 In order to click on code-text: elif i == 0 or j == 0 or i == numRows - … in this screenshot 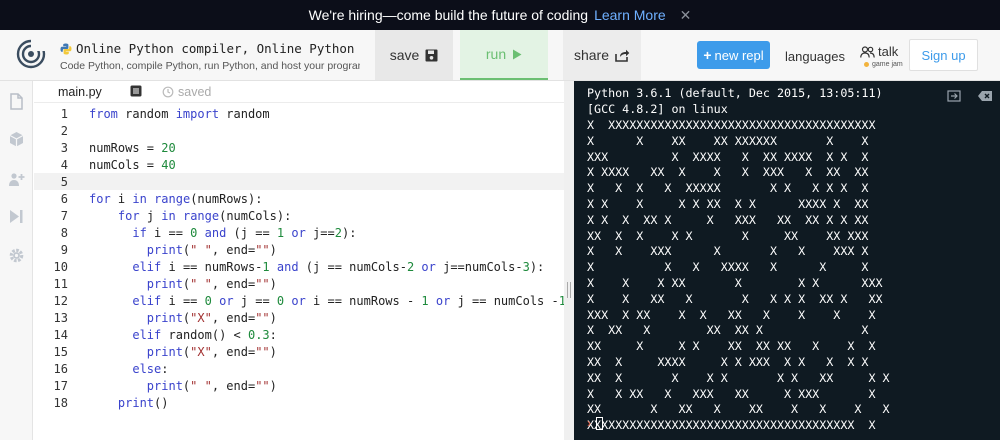, I will do `click(352, 300)`.